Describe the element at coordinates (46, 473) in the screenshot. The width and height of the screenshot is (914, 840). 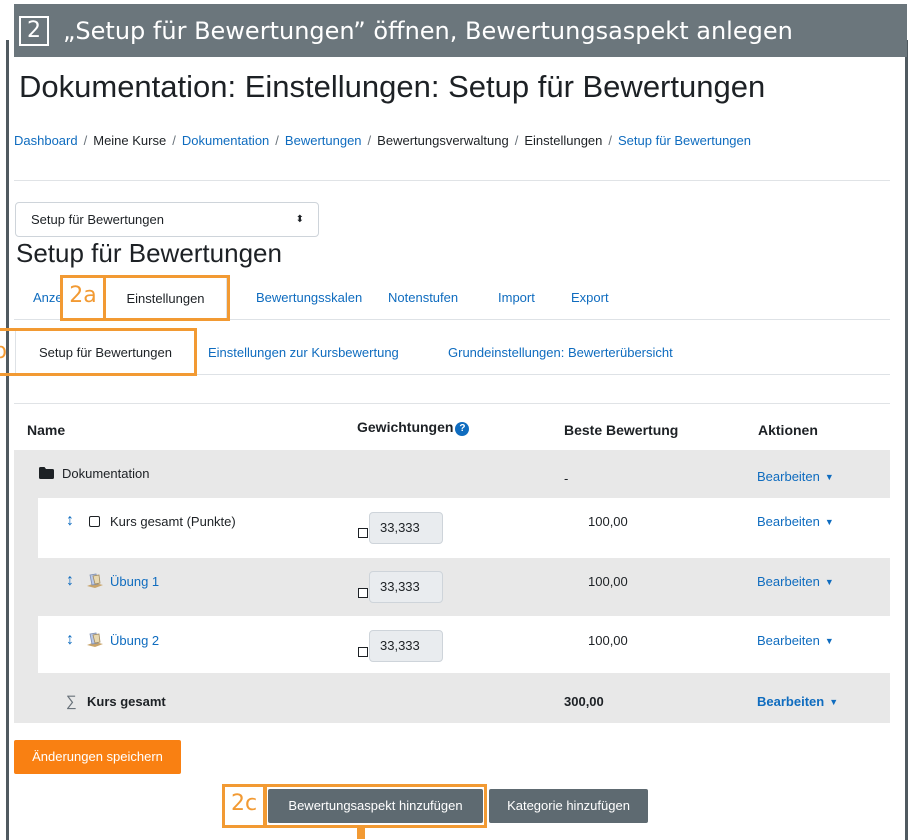
I see `folder-icon` at that location.